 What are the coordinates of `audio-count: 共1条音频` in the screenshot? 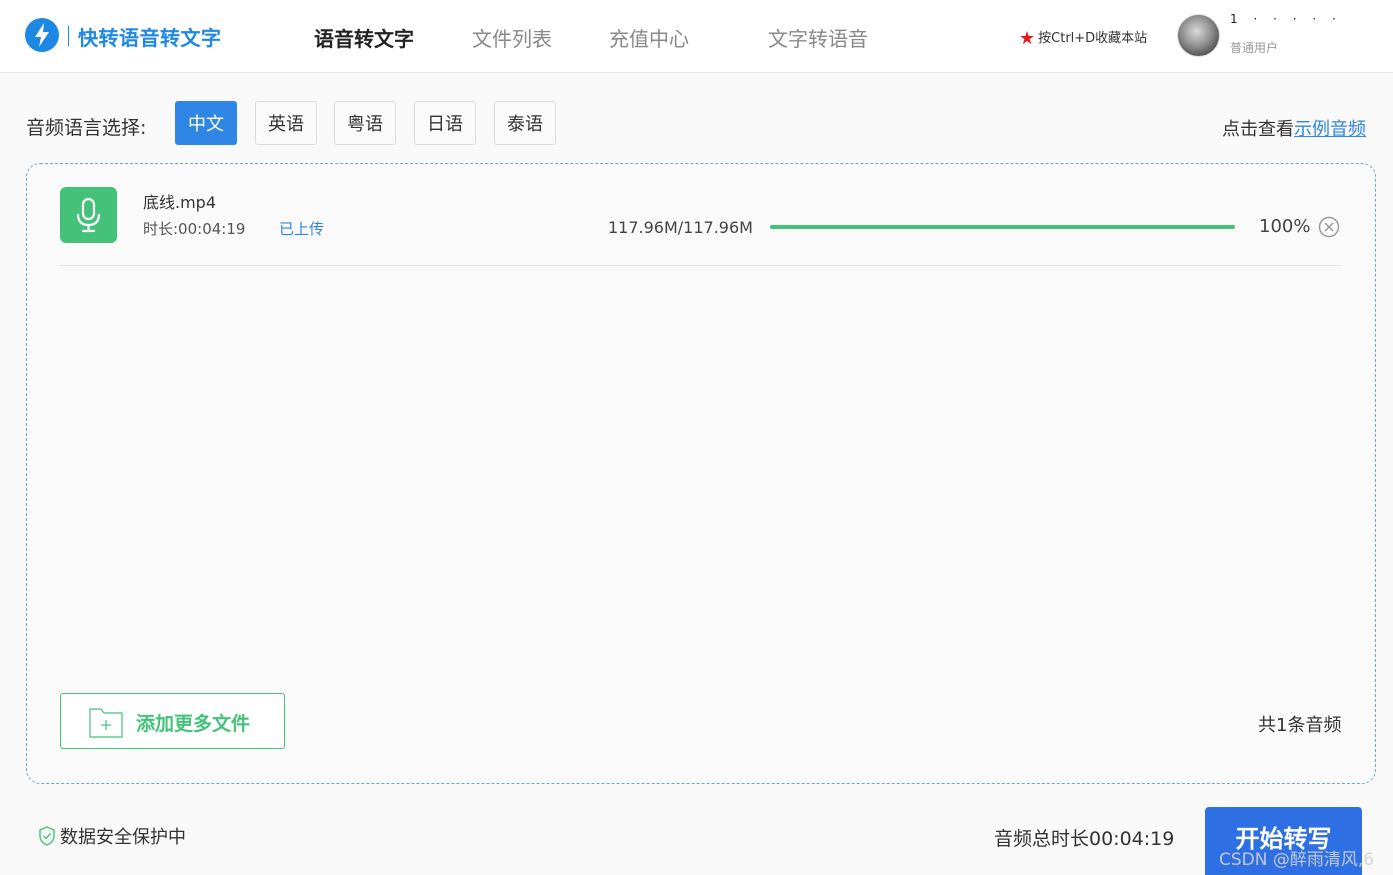 It's located at (1300, 725).